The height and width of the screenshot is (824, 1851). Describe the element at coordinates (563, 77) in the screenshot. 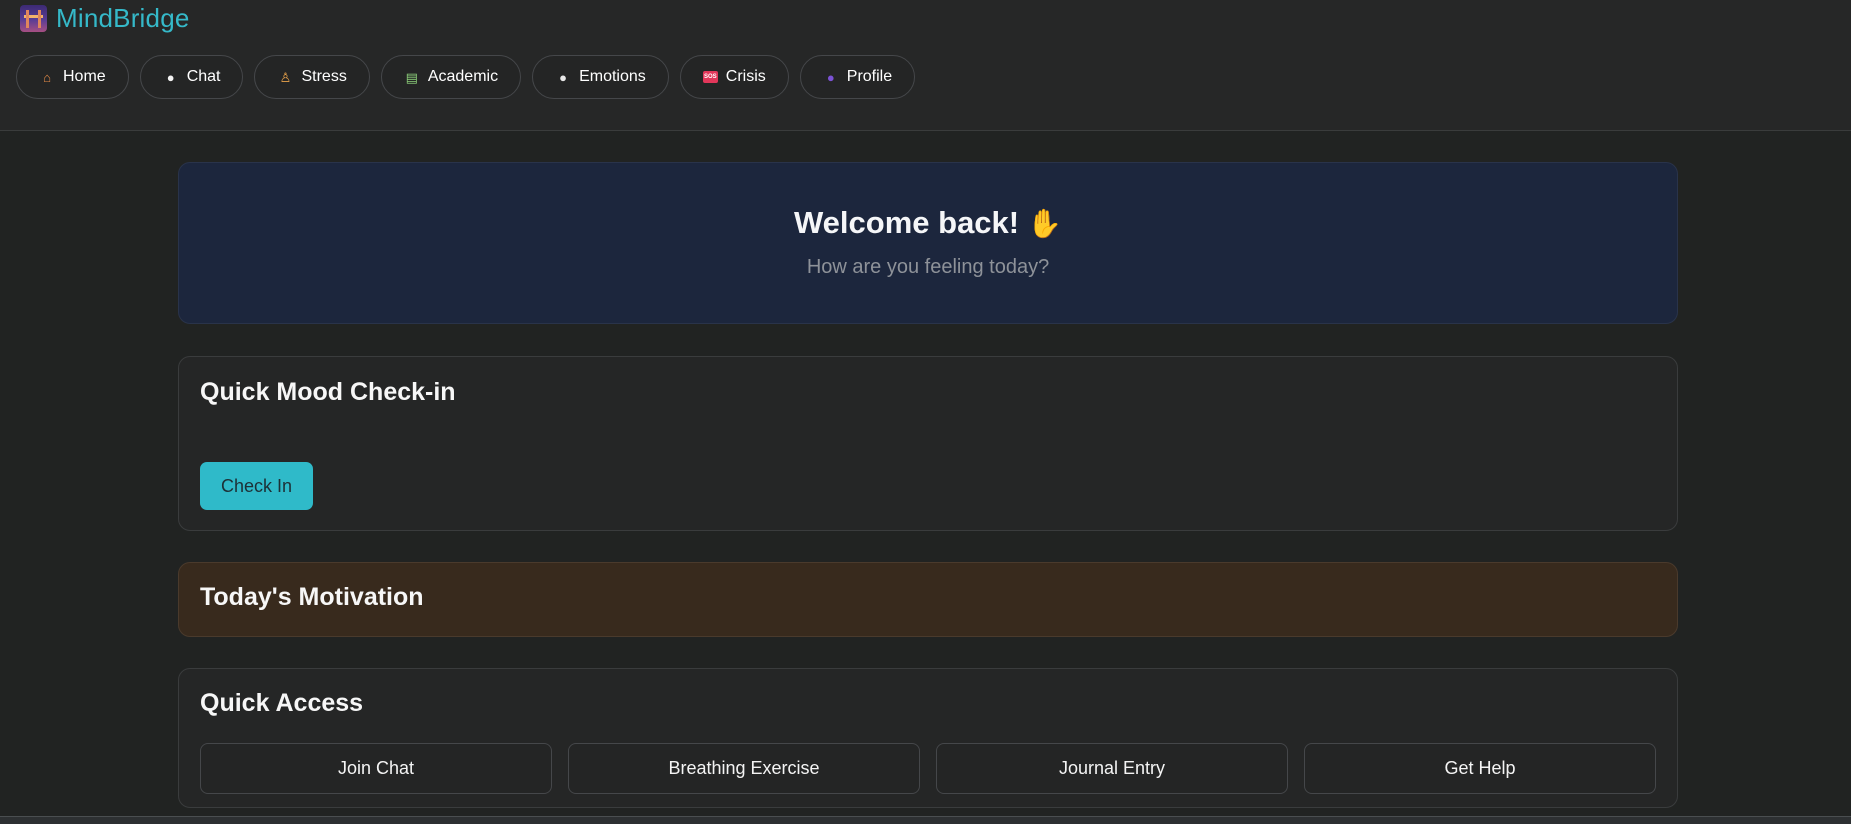

I see `thought-bubble-icon: ●` at that location.